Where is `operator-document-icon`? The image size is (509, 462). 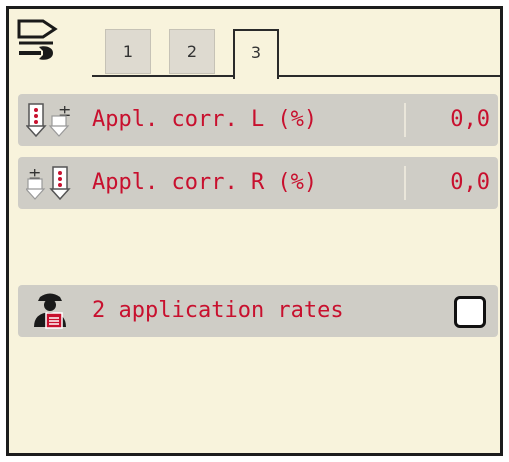
operator-document-icon is located at coordinates (50, 311).